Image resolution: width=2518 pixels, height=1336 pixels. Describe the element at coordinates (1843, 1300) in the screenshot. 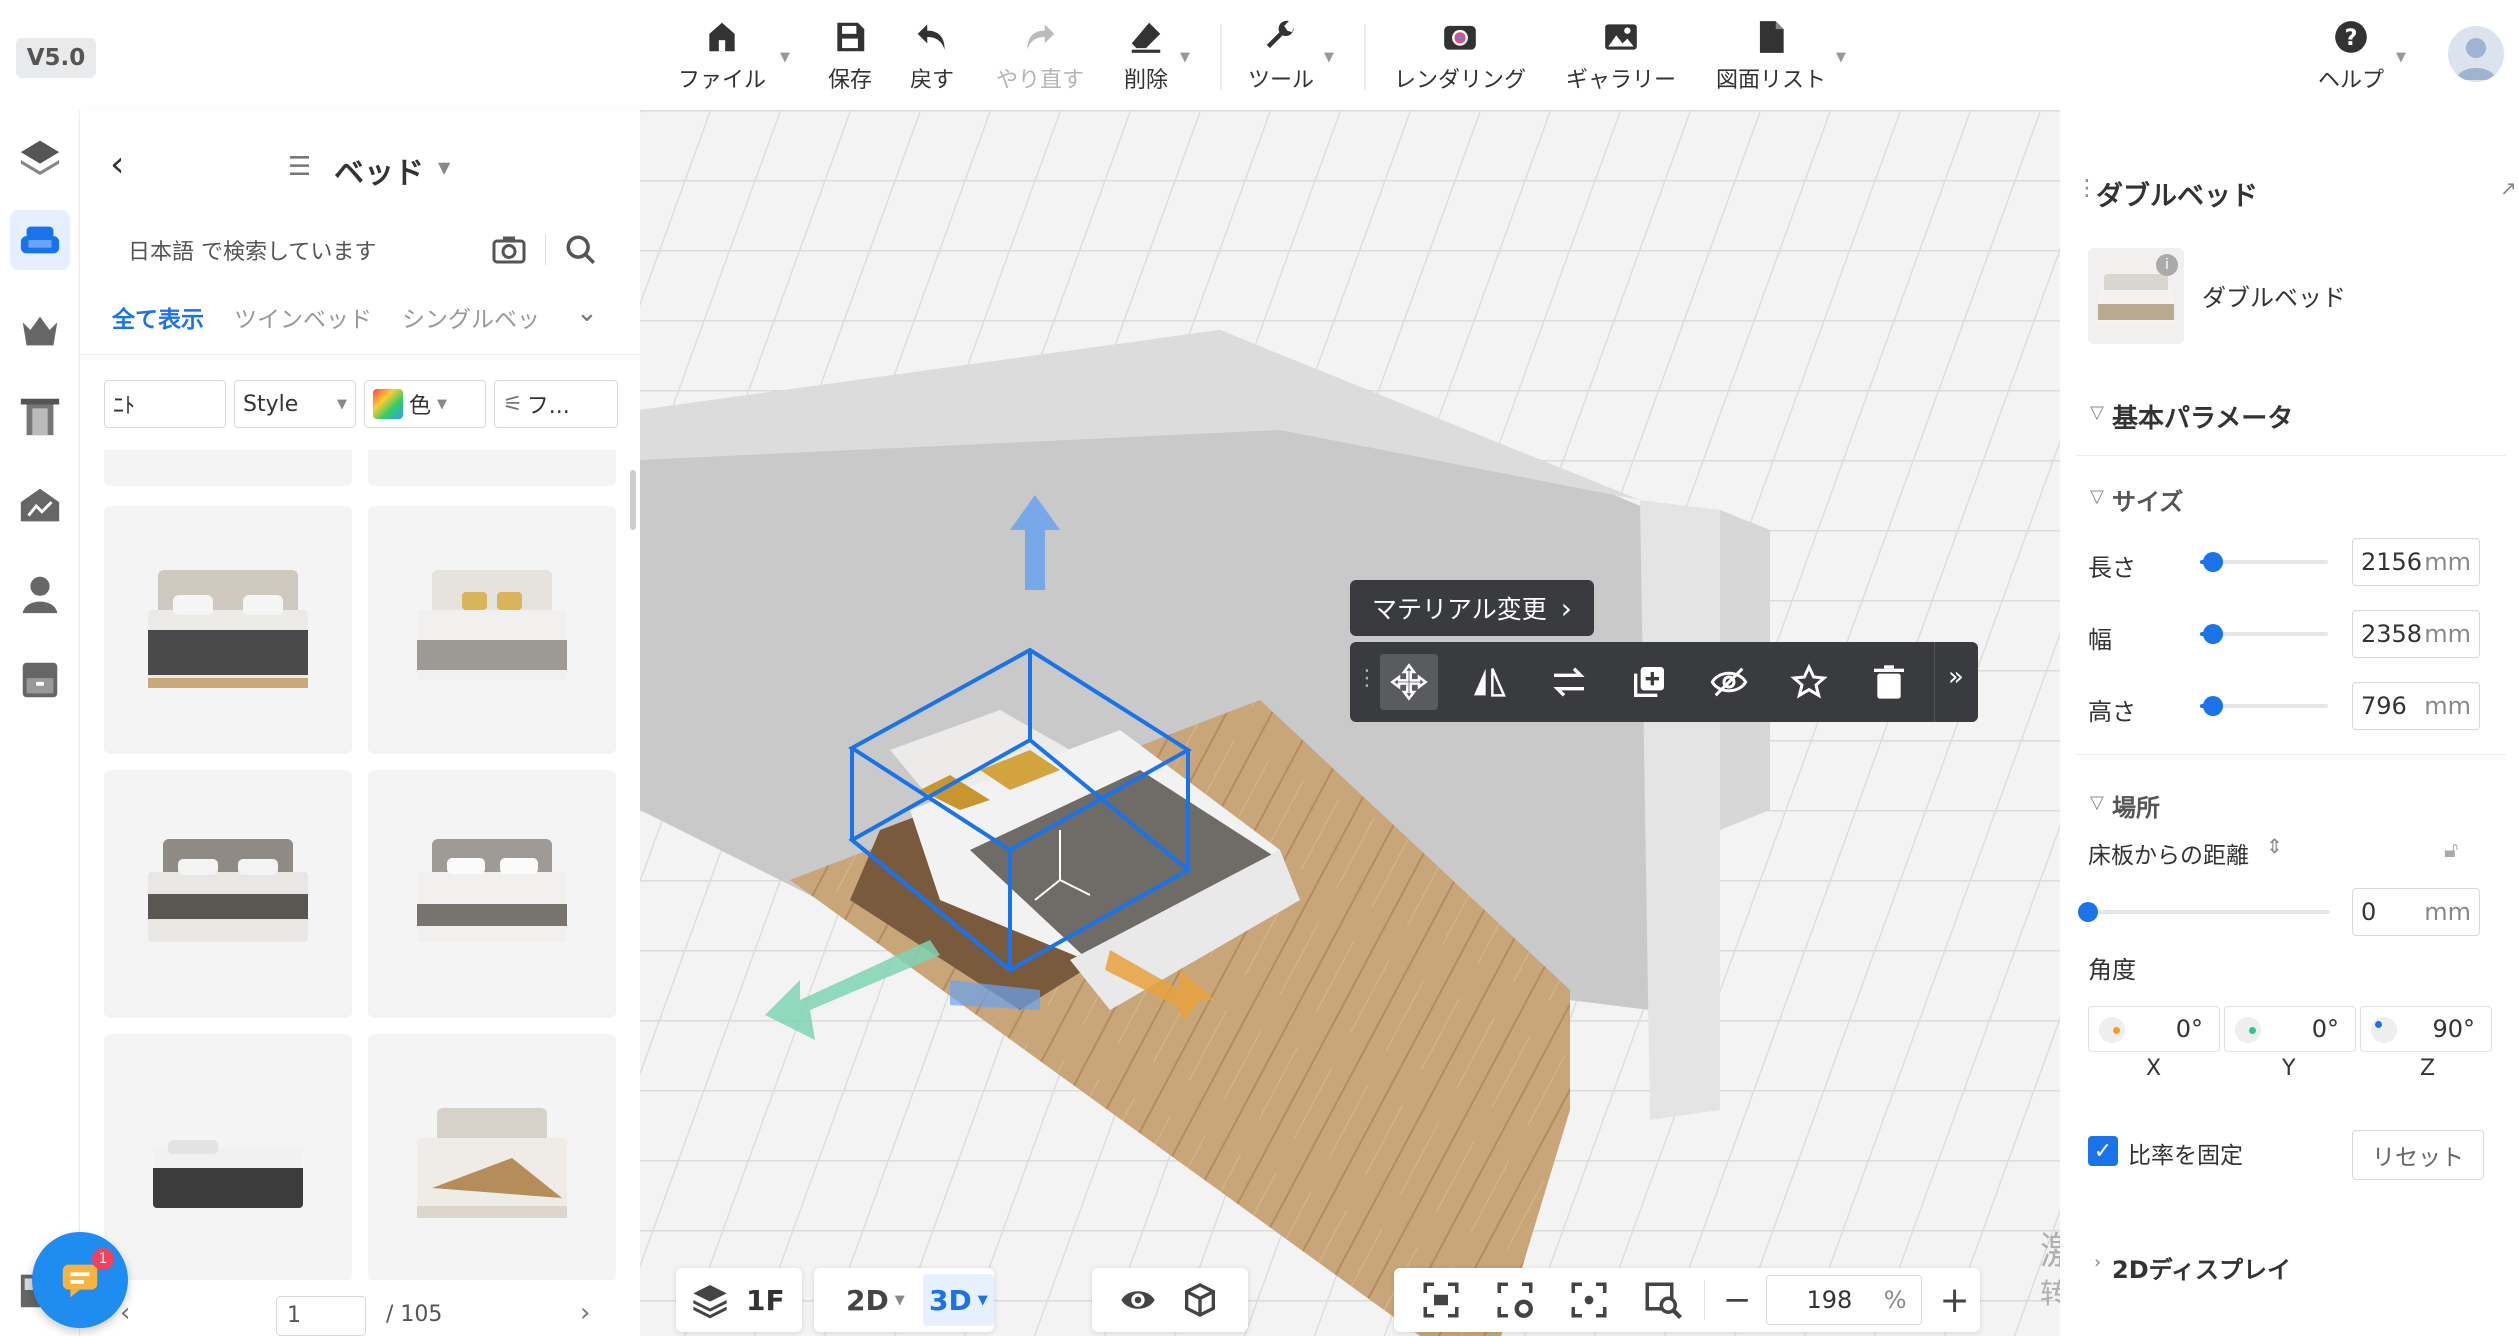

I see `zoom-input: 198 %` at that location.